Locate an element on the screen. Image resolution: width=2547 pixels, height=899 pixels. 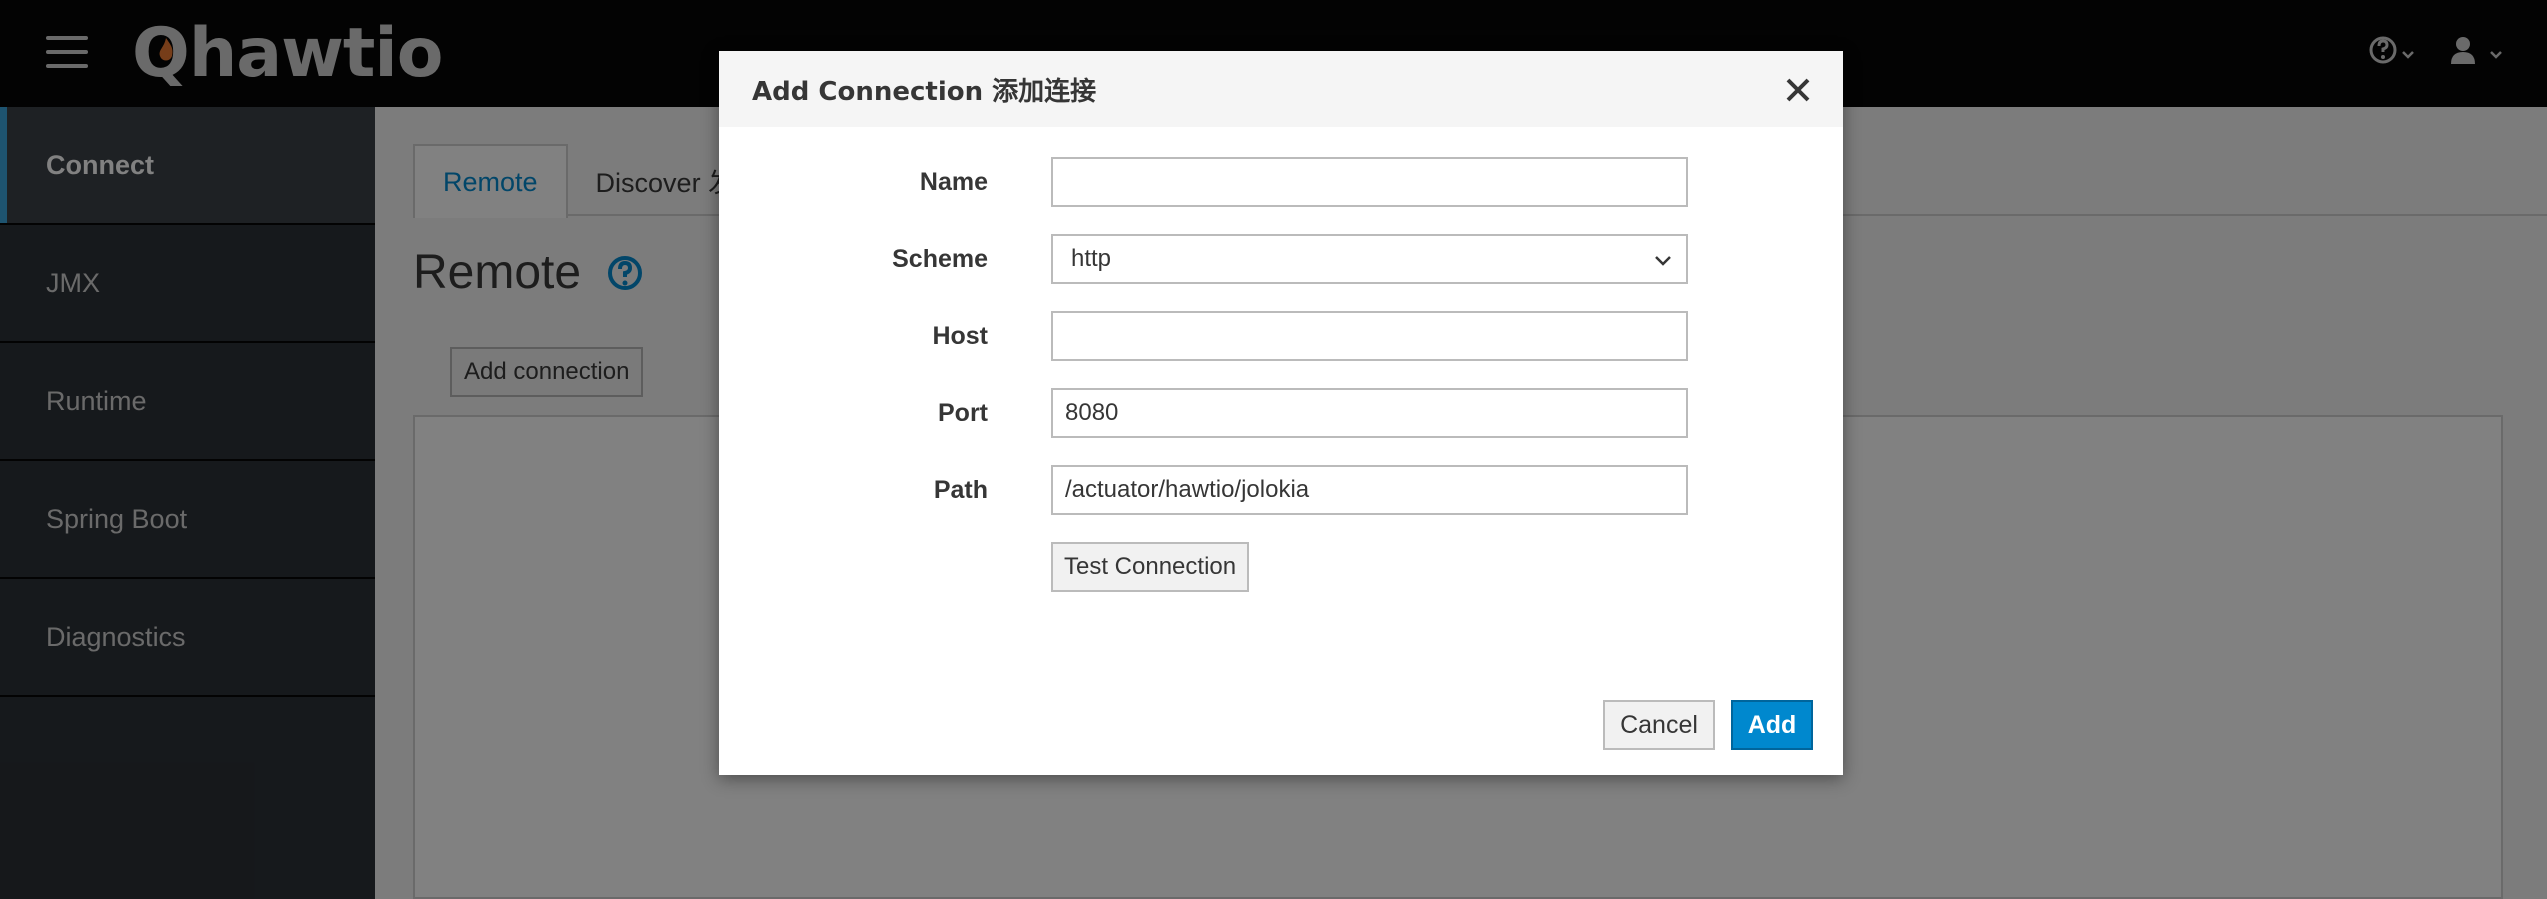
port-field is located at coordinates (1369, 413).